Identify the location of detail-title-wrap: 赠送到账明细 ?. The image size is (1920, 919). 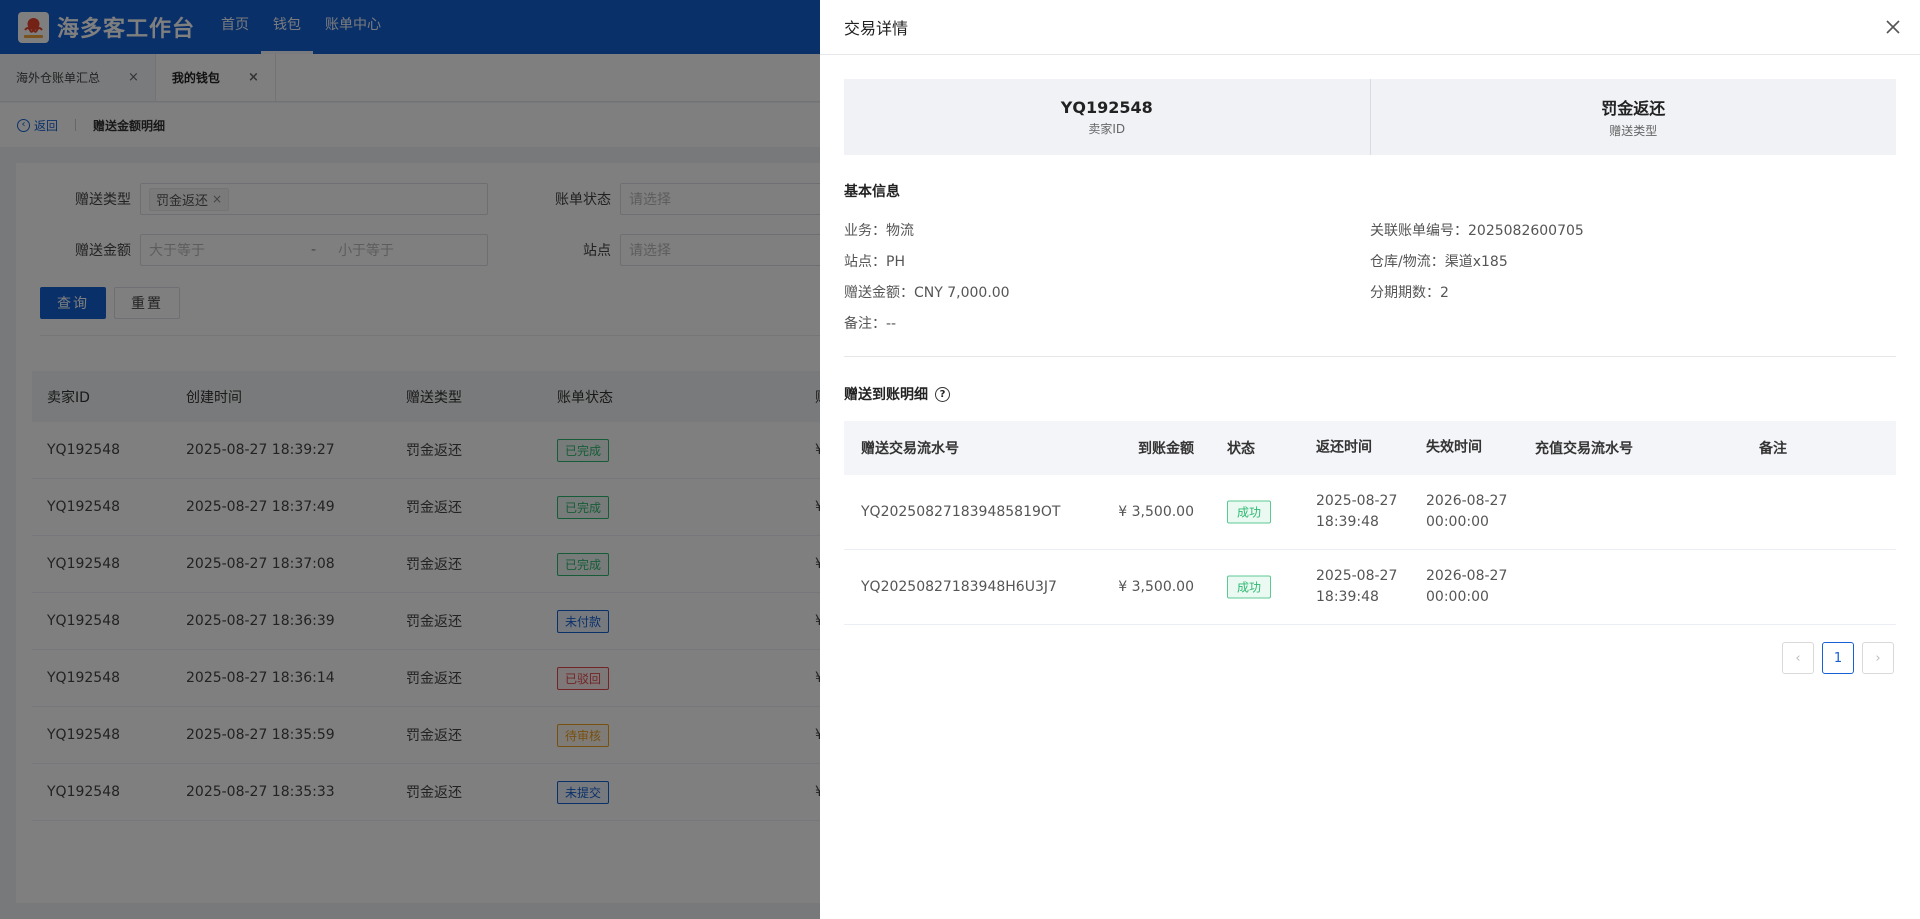
(897, 394).